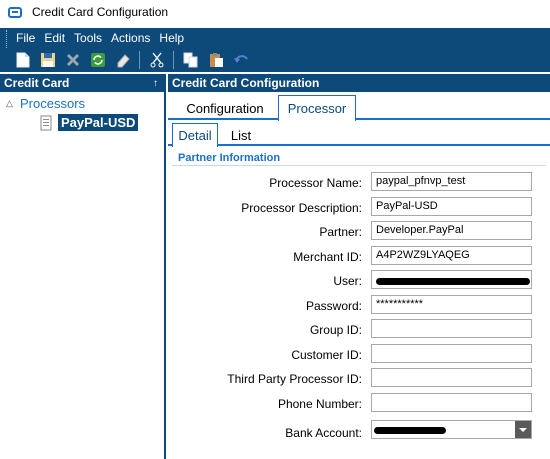  Describe the element at coordinates (15, 12) in the screenshot. I see `app-icon` at that location.